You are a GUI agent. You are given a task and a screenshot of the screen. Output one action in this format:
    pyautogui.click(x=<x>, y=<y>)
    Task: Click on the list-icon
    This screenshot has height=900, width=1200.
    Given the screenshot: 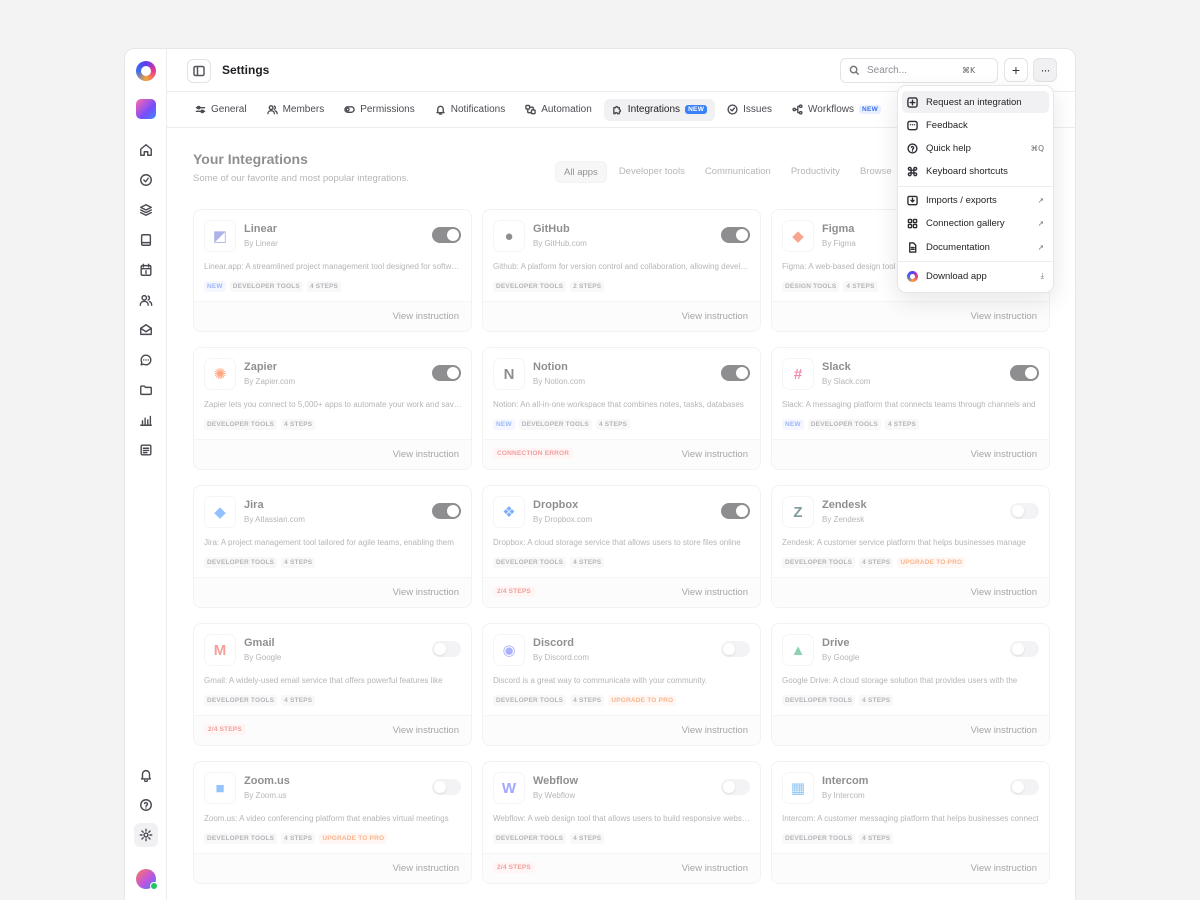 What is the action you would take?
    pyautogui.click(x=146, y=450)
    